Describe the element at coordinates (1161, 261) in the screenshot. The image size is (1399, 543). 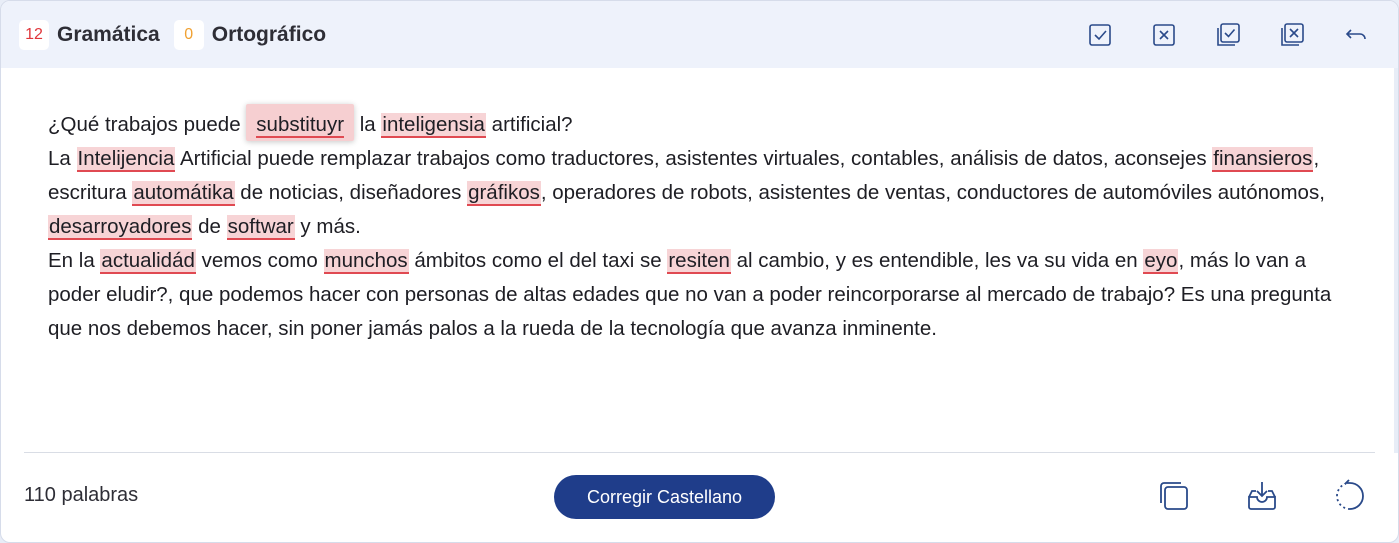
I see `error-highlight: eyo` at that location.